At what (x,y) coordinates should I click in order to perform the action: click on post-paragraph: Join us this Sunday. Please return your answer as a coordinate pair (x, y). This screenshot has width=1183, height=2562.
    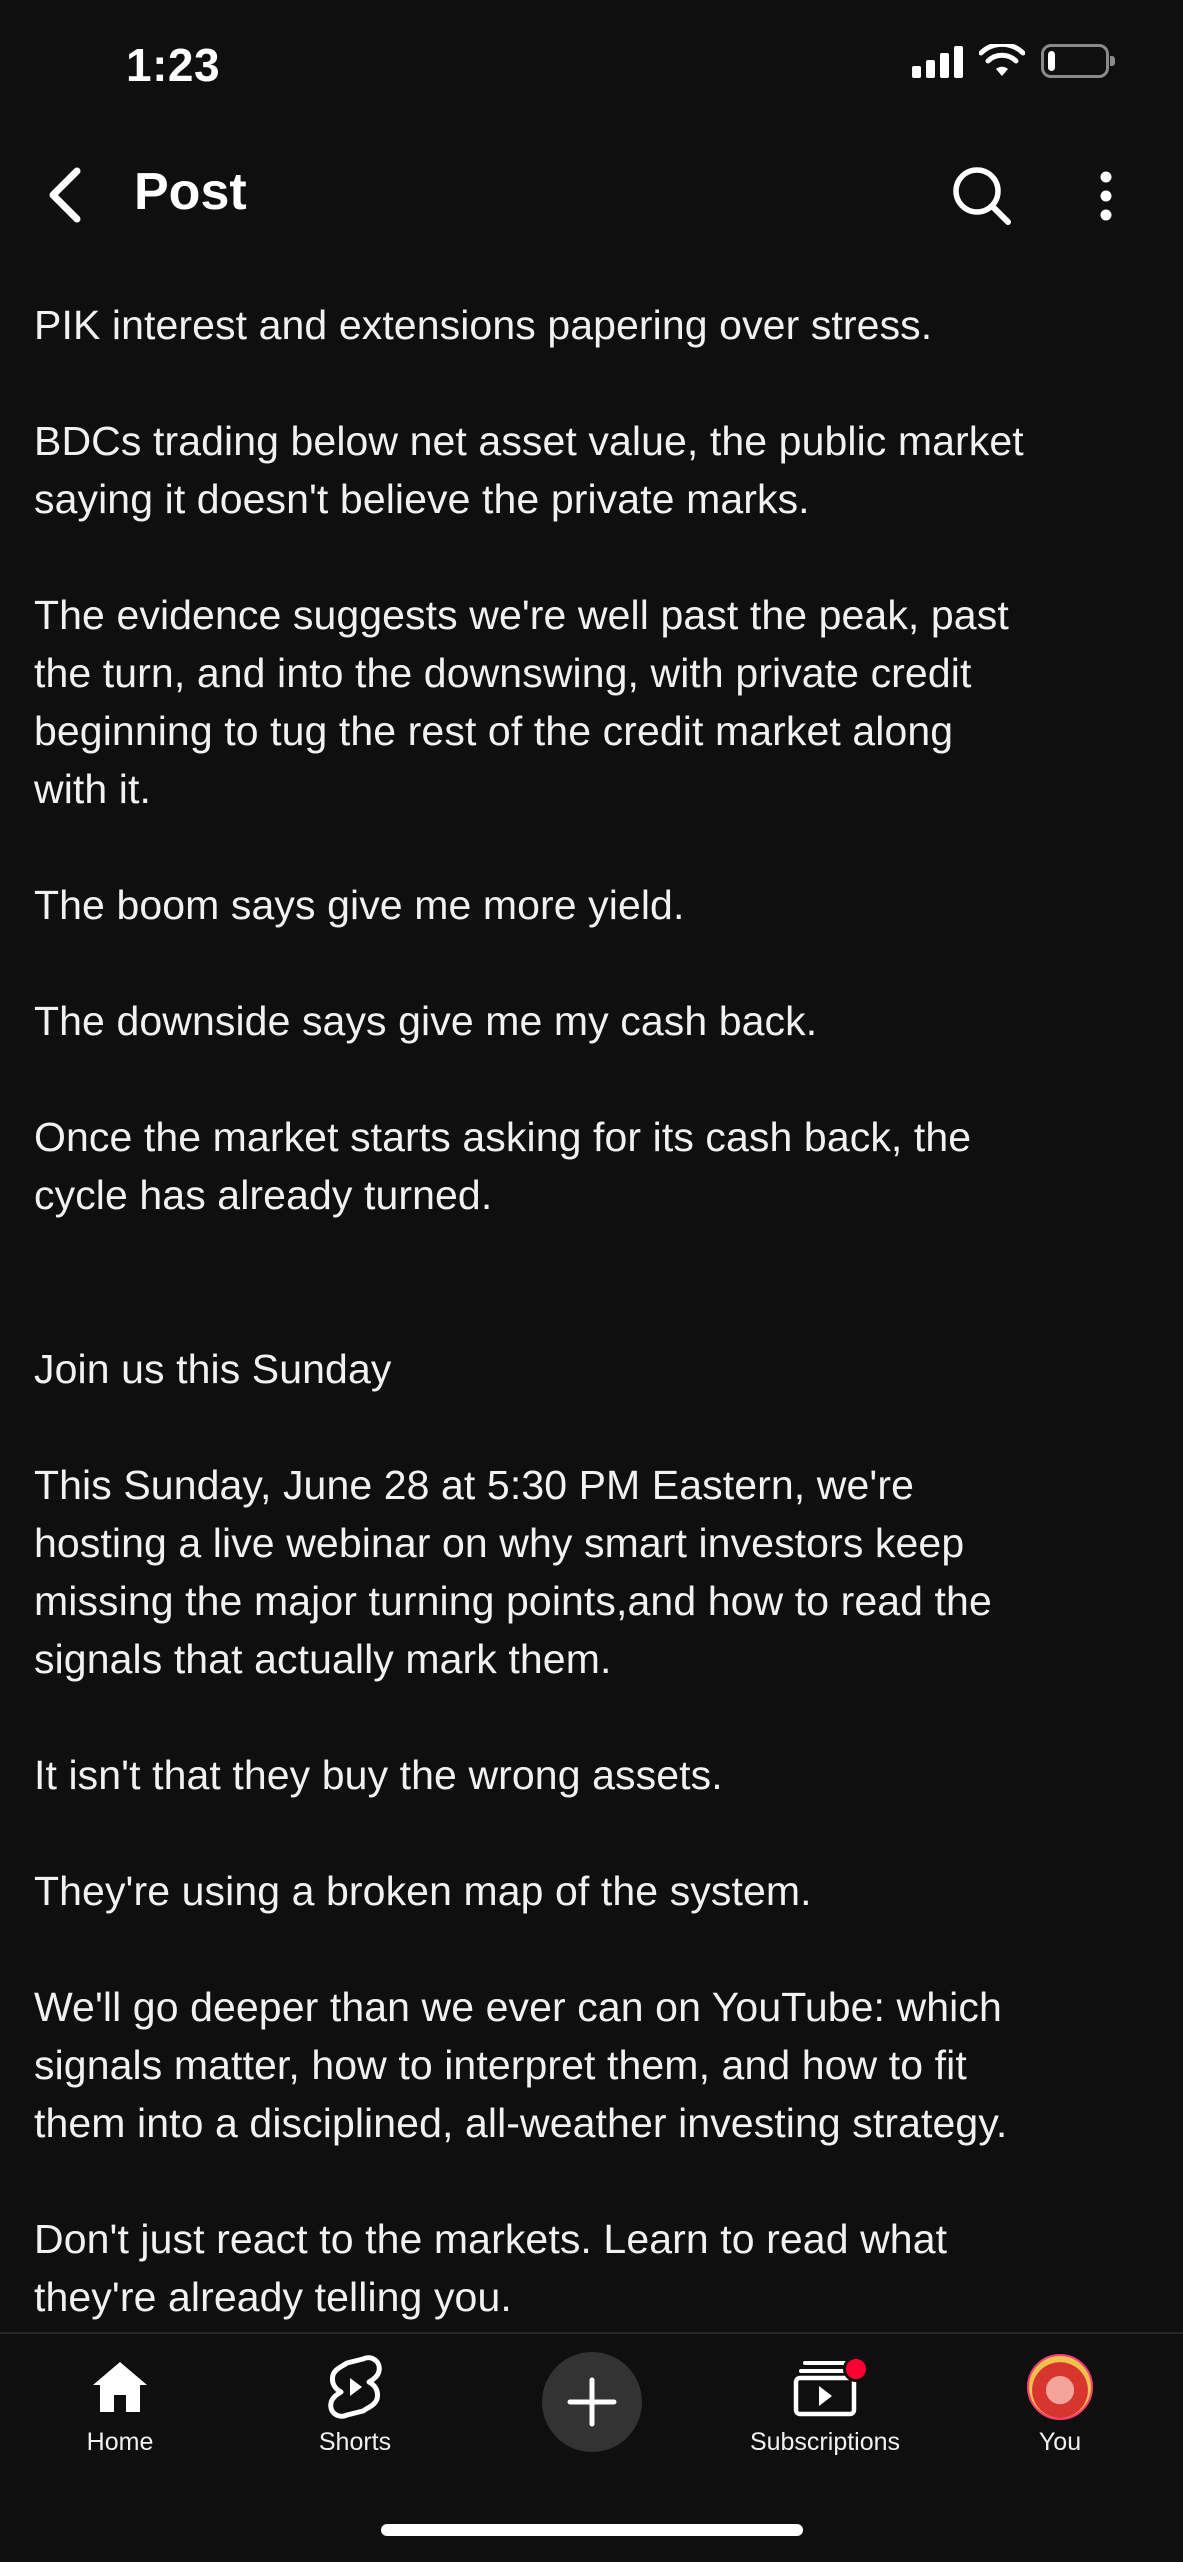
    Looking at the image, I should click on (213, 1369).